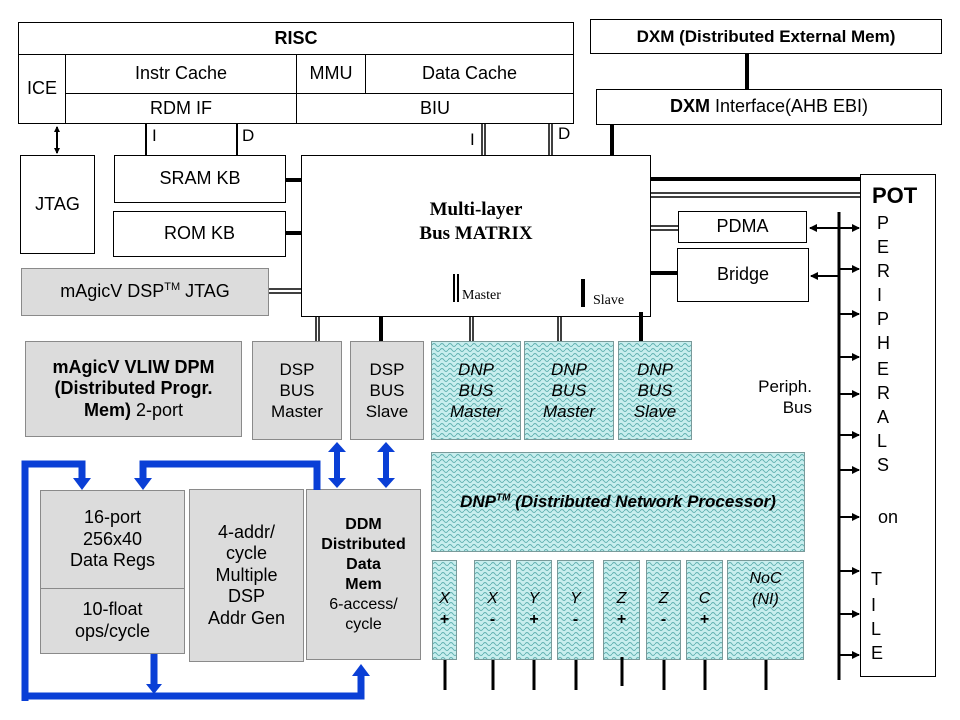 The image size is (960, 720). Describe the element at coordinates (774, 397) in the screenshot. I see `periph-bus-label: Periph. Bus` at that location.